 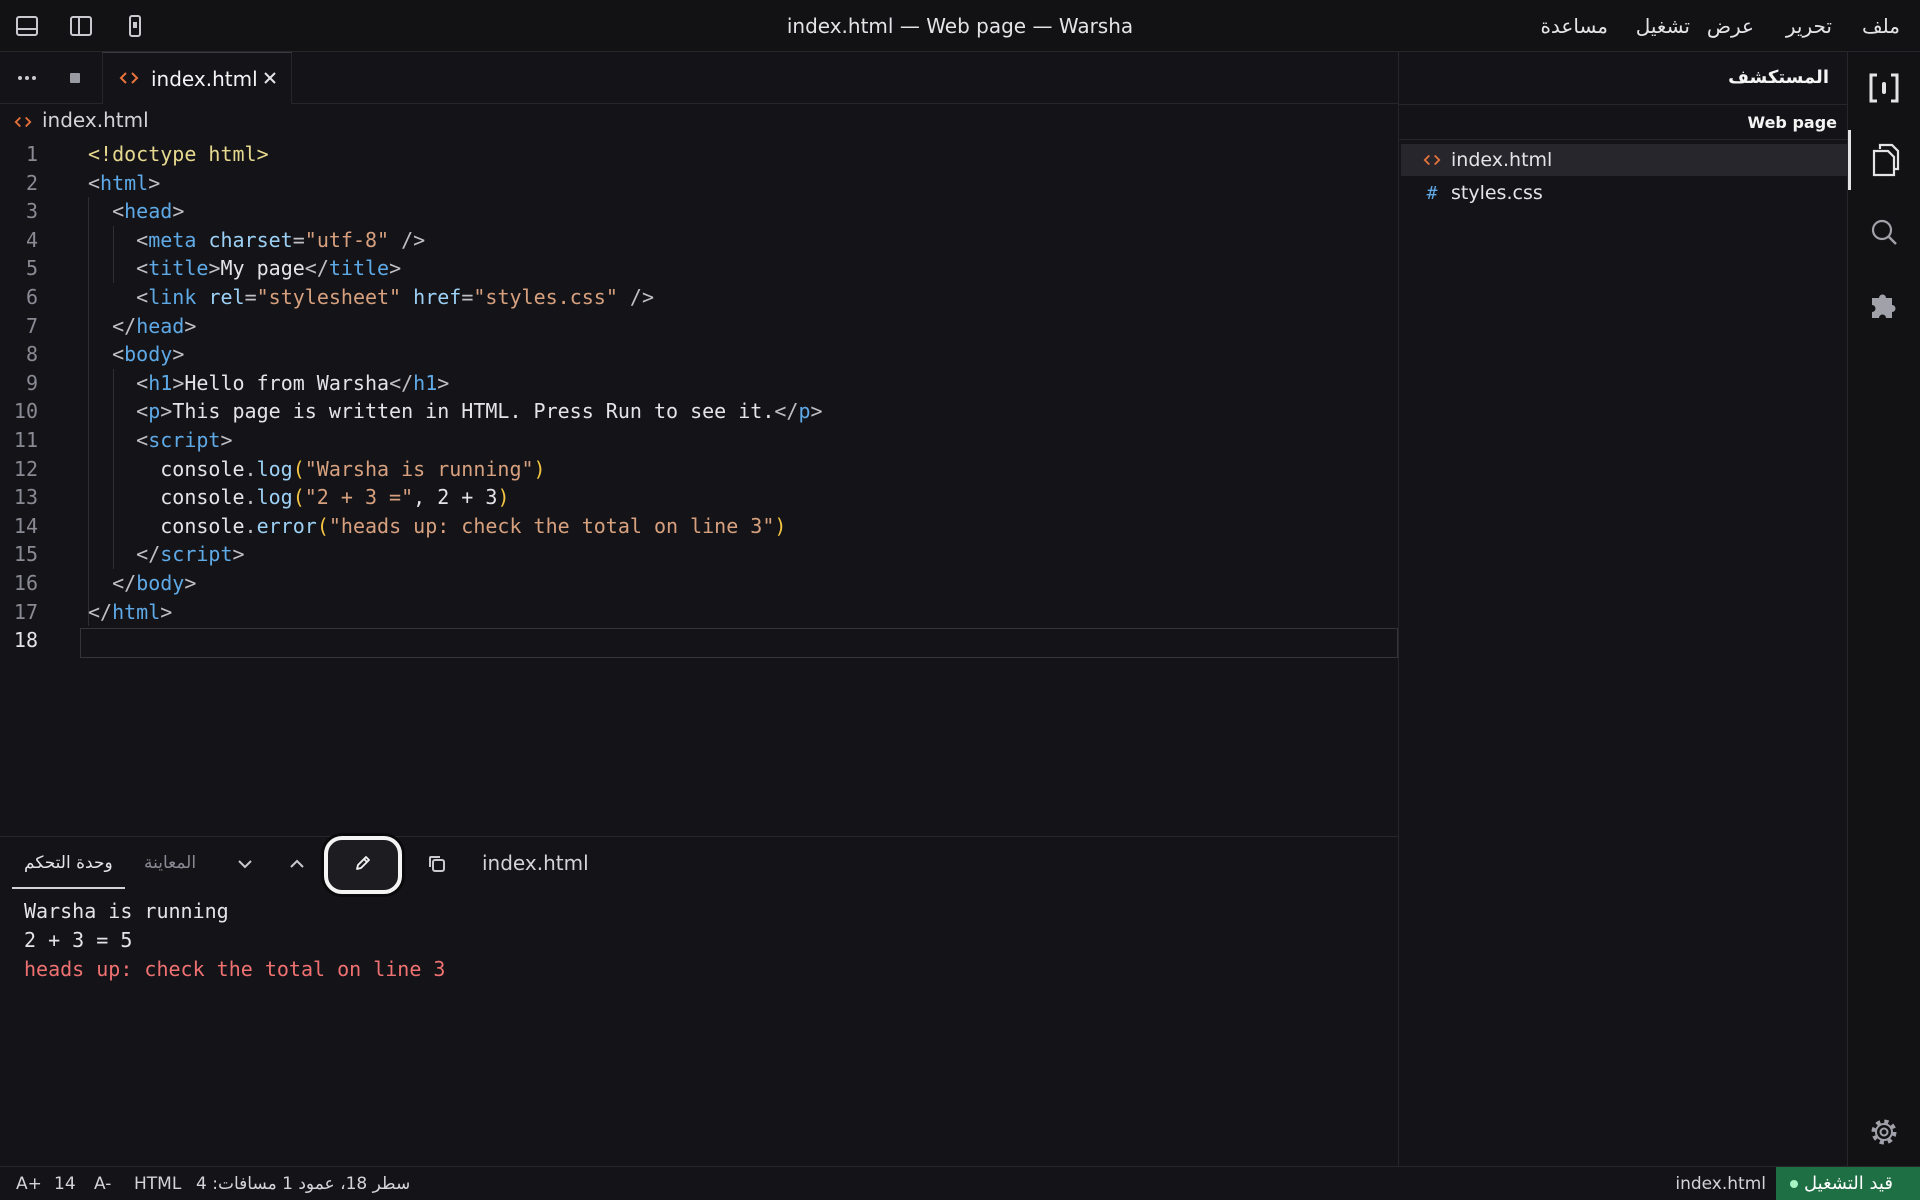 What do you see at coordinates (1848, 1183) in the screenshot?
I see `running-label: قيد التشغيل` at bounding box center [1848, 1183].